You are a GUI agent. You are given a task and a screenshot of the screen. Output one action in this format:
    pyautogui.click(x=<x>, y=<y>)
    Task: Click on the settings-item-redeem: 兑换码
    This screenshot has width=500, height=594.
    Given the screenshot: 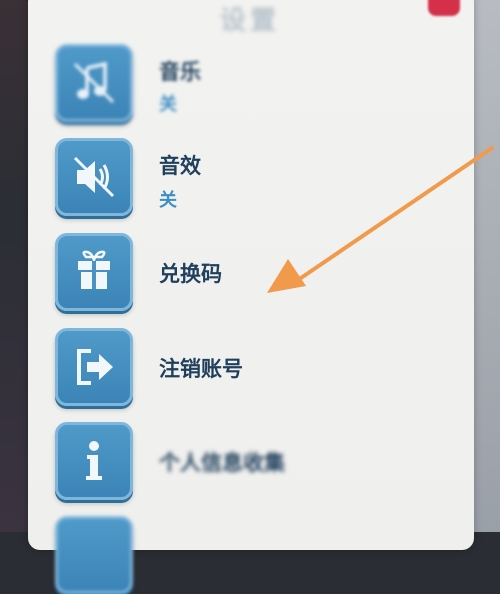 What is the action you would take?
    pyautogui.click(x=265, y=276)
    